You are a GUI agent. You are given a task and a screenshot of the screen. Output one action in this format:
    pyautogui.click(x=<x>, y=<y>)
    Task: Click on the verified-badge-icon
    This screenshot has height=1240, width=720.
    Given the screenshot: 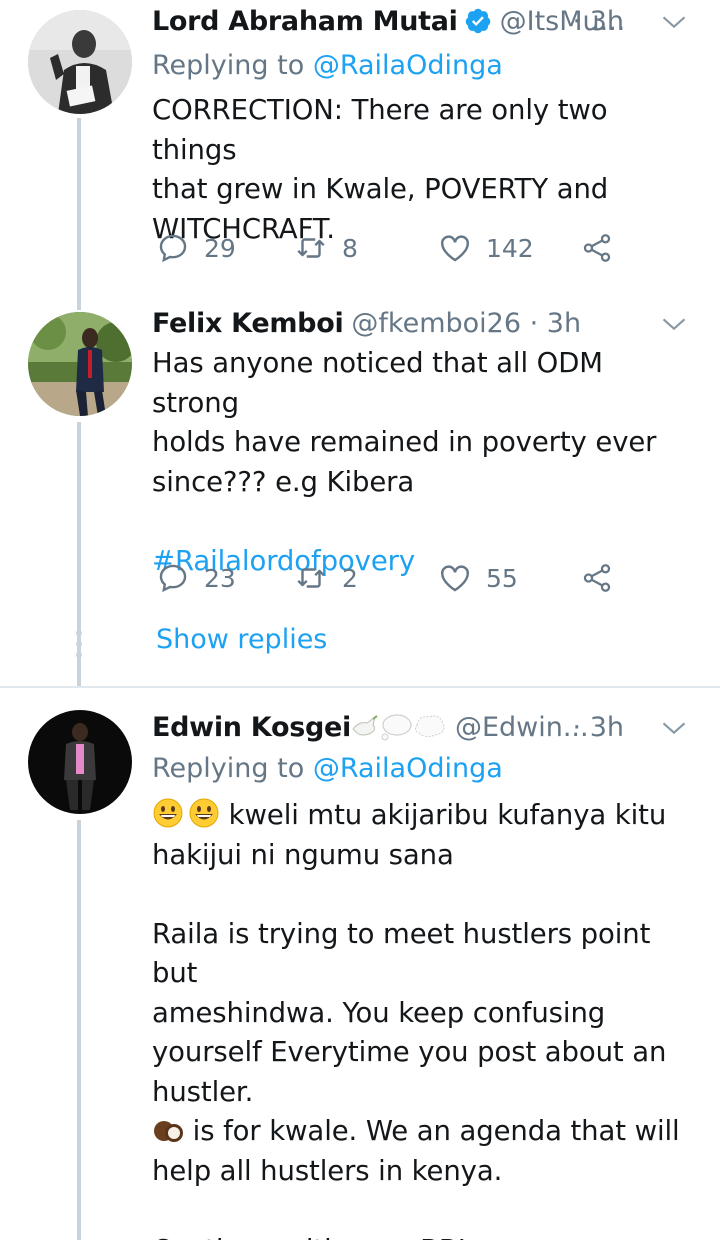 What is the action you would take?
    pyautogui.click(x=477, y=21)
    